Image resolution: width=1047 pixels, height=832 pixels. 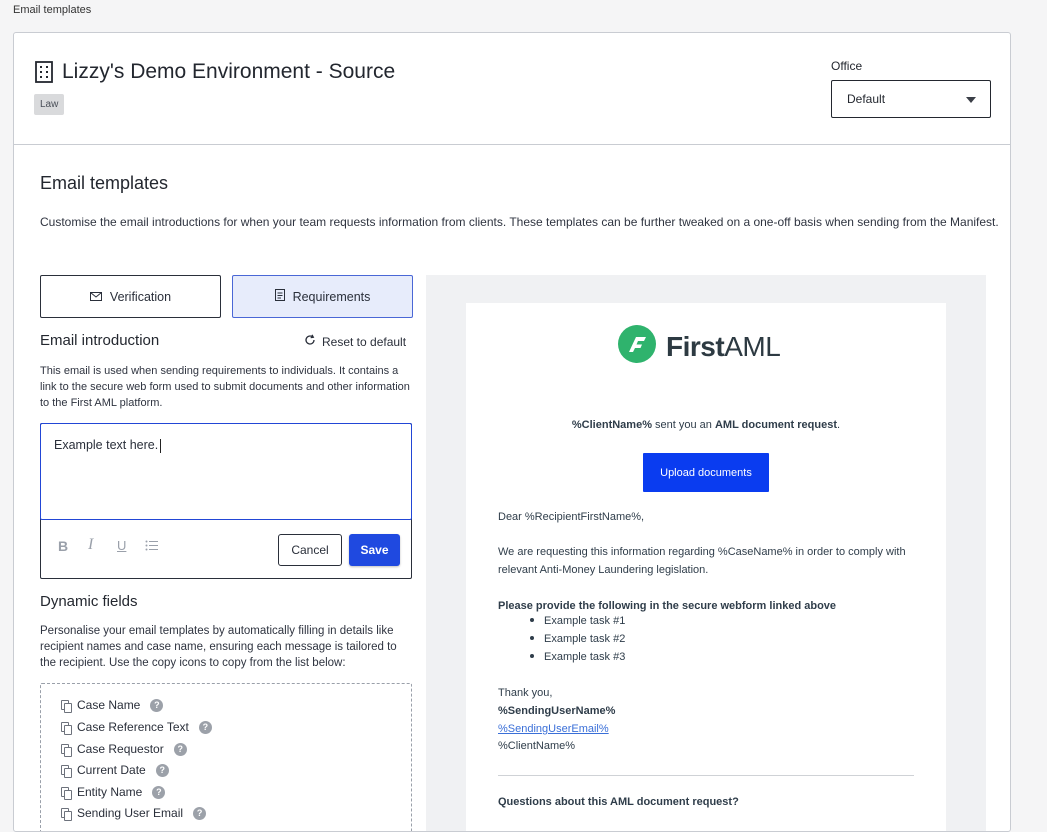 I want to click on tab-verification: Verification, so click(x=130, y=296).